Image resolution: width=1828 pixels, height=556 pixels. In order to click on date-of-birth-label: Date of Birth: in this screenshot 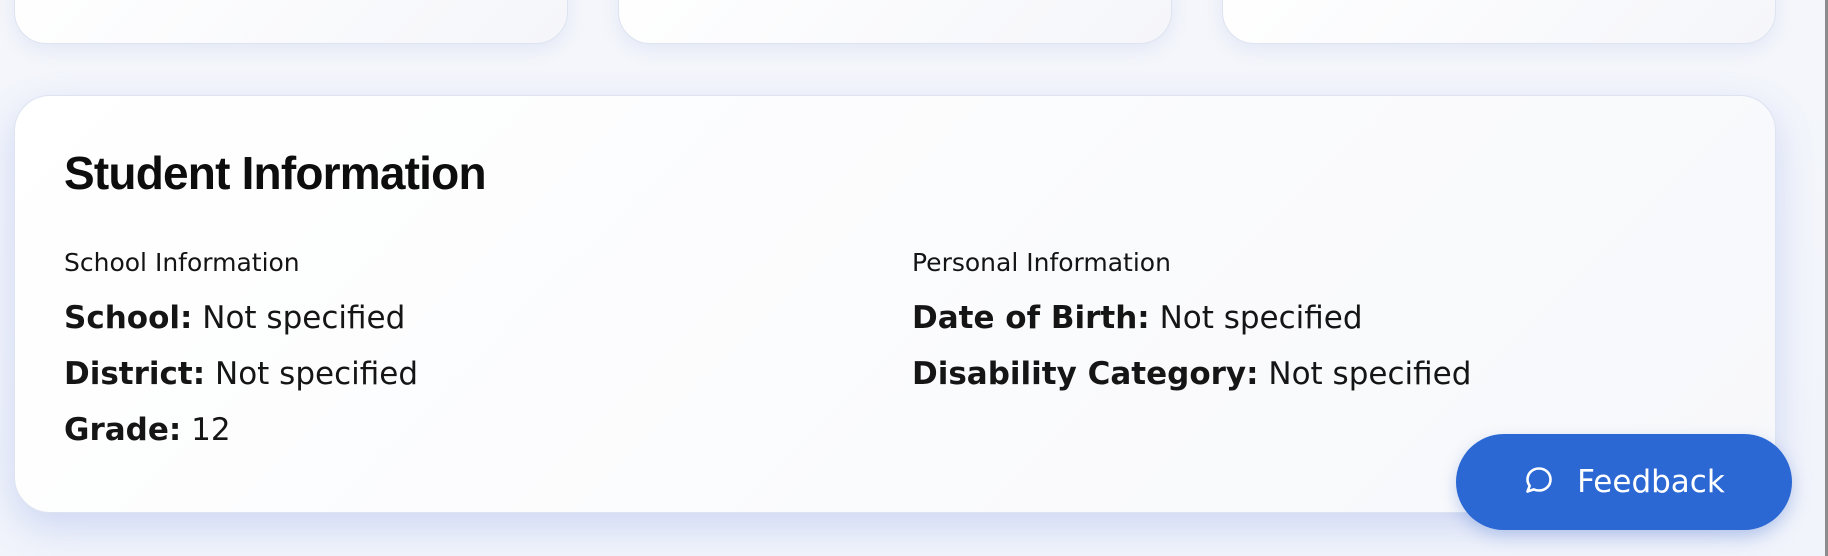, I will do `click(1031, 318)`.